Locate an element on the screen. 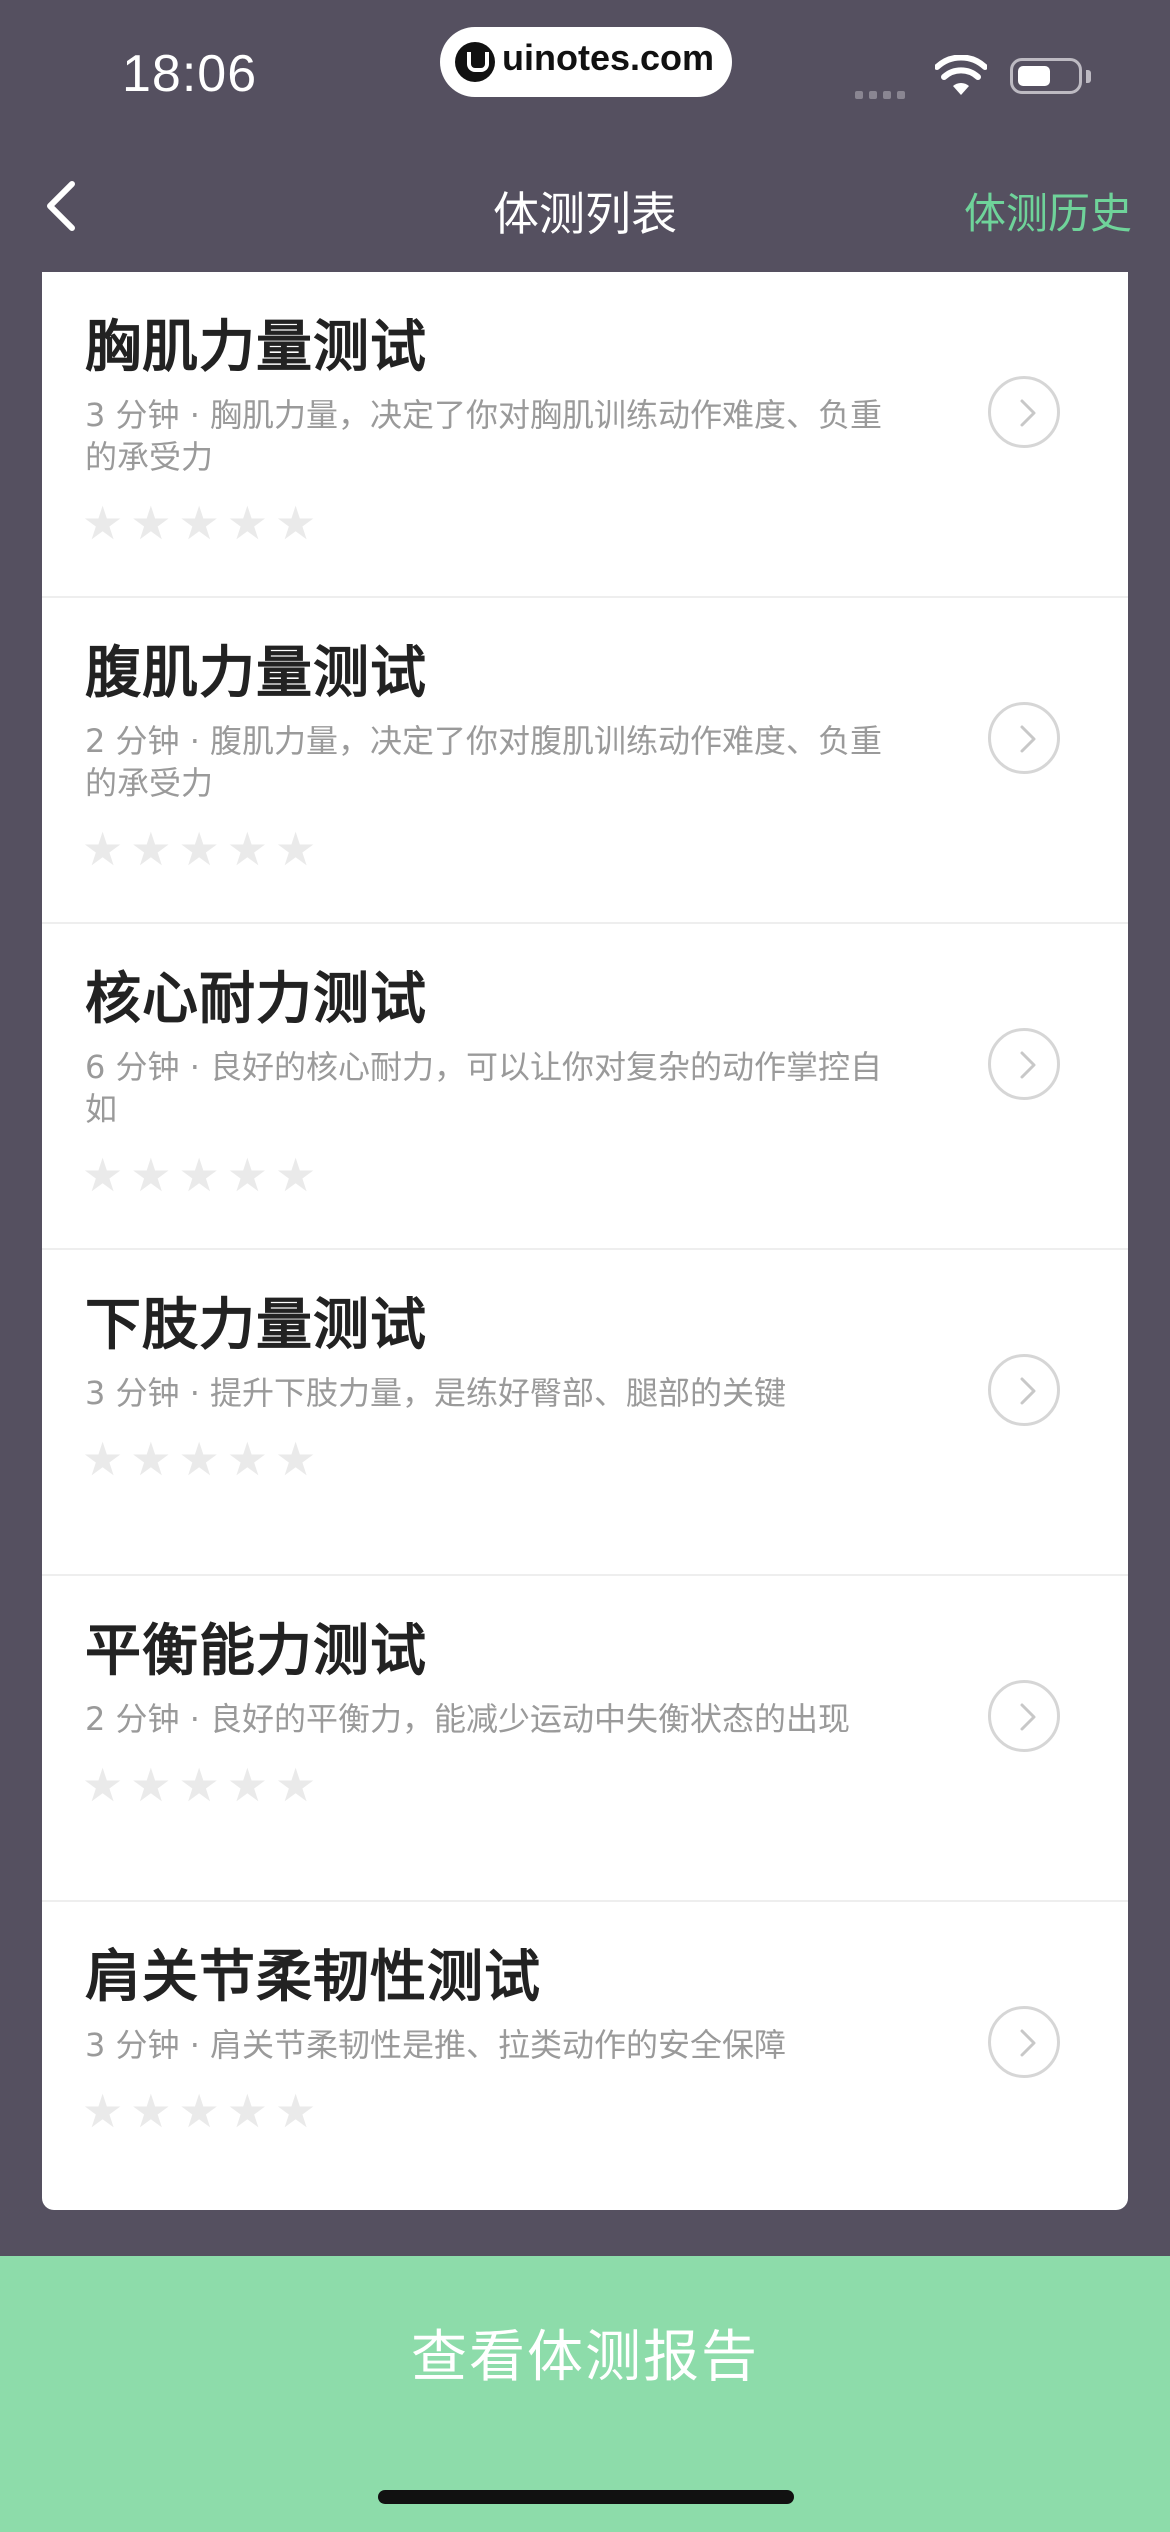 This screenshot has width=1170, height=2532. test-description: 2 分钟 · 腹肌力量，决定了你对腹肌训练动作难度、负重的承受力 is located at coordinates (484, 762).